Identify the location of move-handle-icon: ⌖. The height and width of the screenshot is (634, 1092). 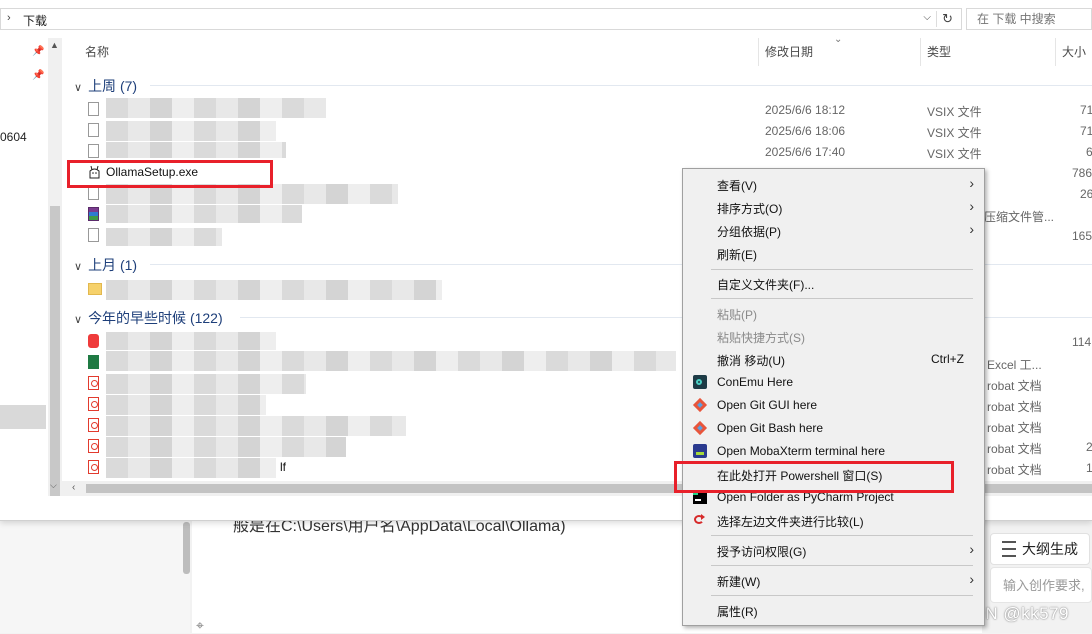
(200, 625).